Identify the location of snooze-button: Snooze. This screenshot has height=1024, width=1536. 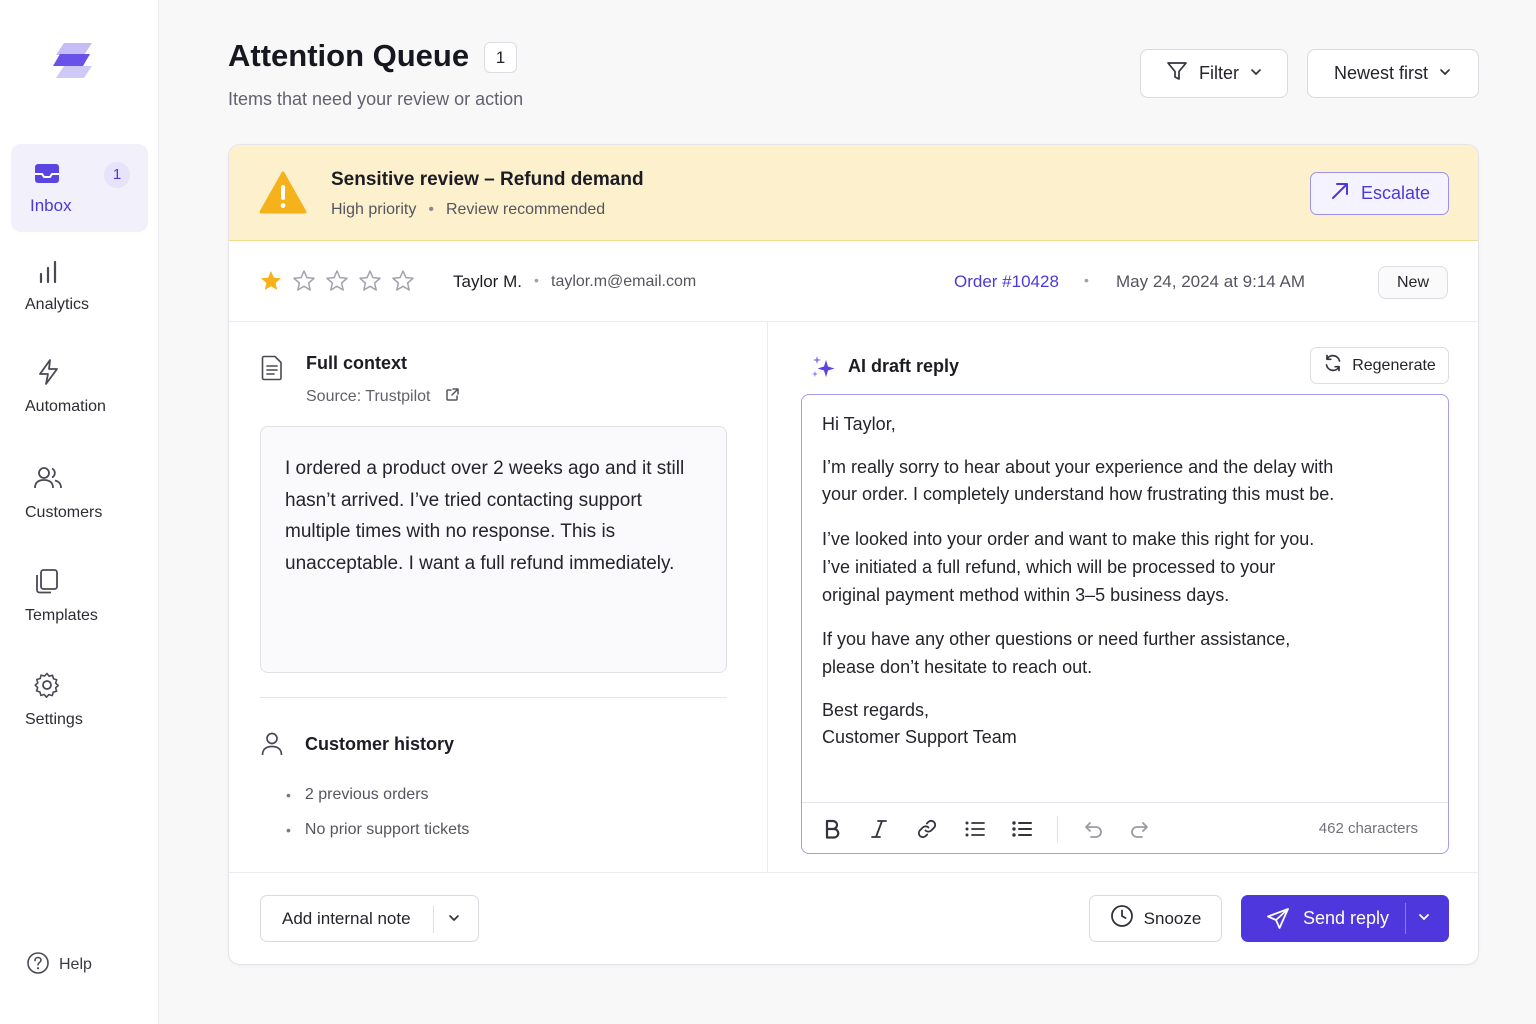
(1155, 918).